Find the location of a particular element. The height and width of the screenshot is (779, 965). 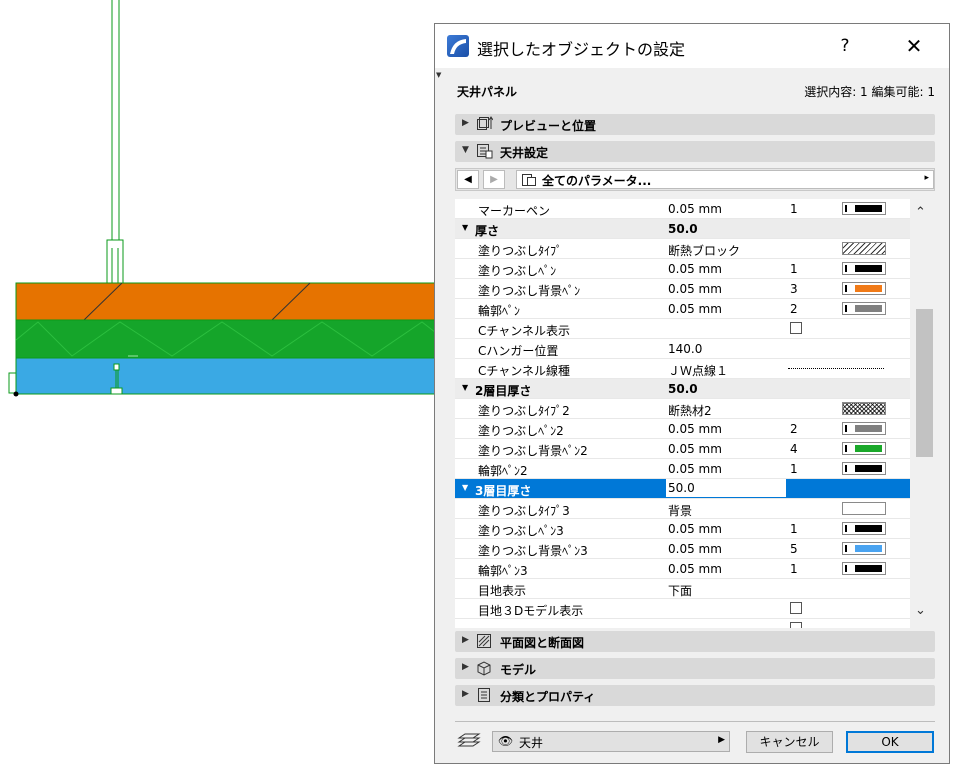

parameter-row: 目地表示 下面 is located at coordinates (682, 589).